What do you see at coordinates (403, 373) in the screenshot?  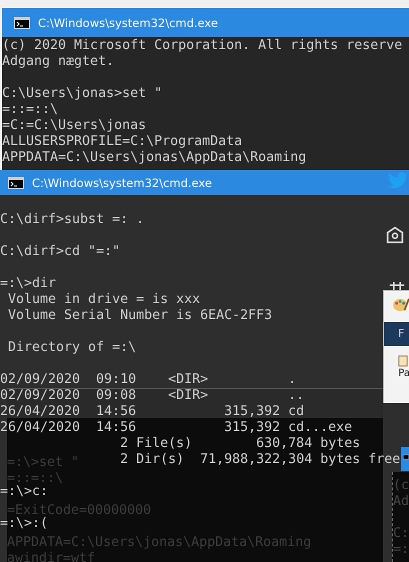 I see `panel-label: Pa` at bounding box center [403, 373].